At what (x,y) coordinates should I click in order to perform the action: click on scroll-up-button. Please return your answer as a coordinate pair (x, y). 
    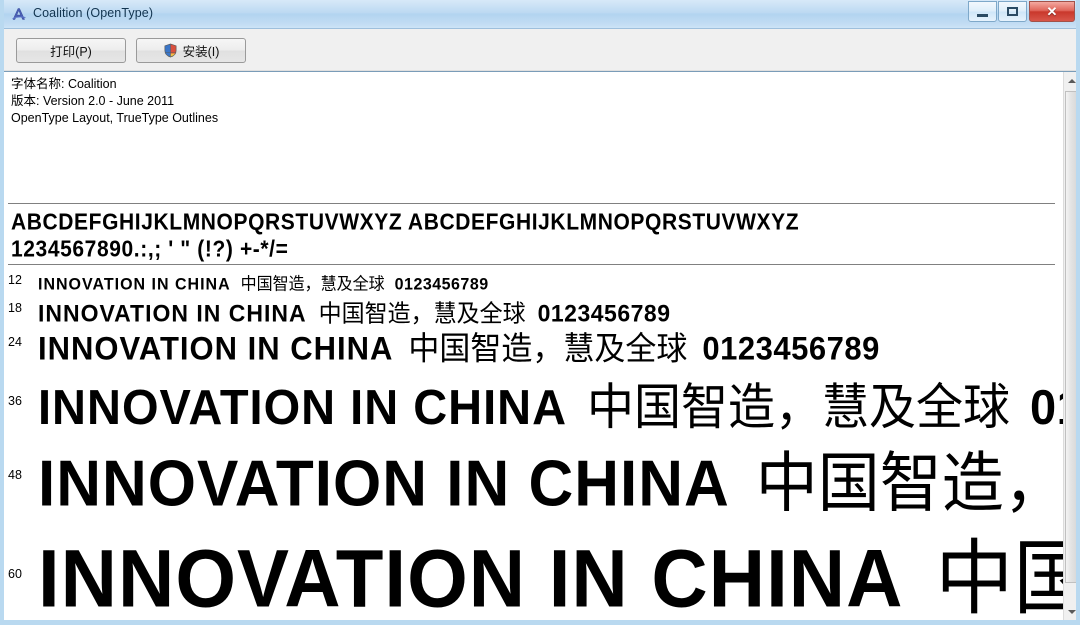
    Looking at the image, I should click on (1070, 80).